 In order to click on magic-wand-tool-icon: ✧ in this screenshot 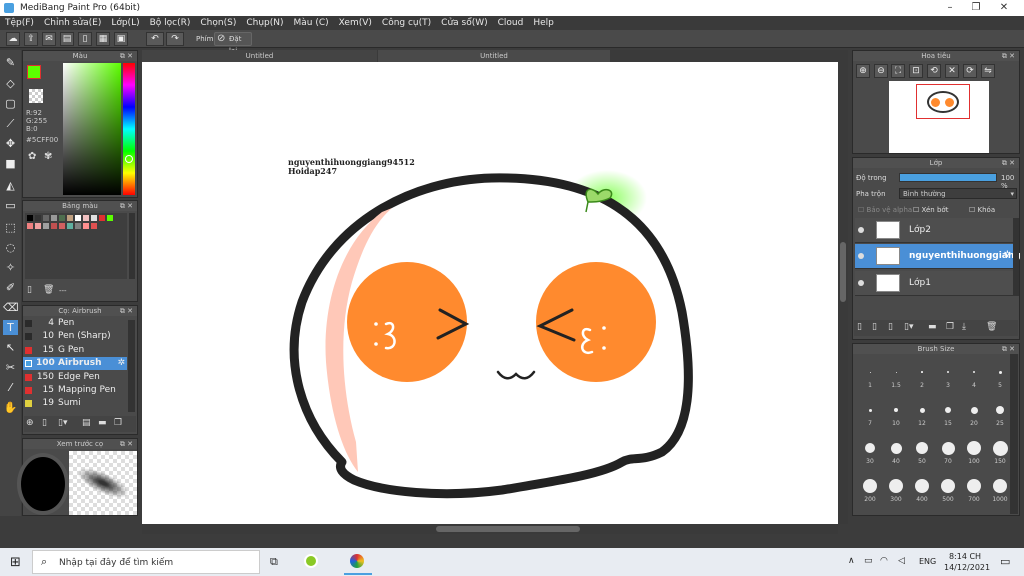, I will do `click(10, 267)`.